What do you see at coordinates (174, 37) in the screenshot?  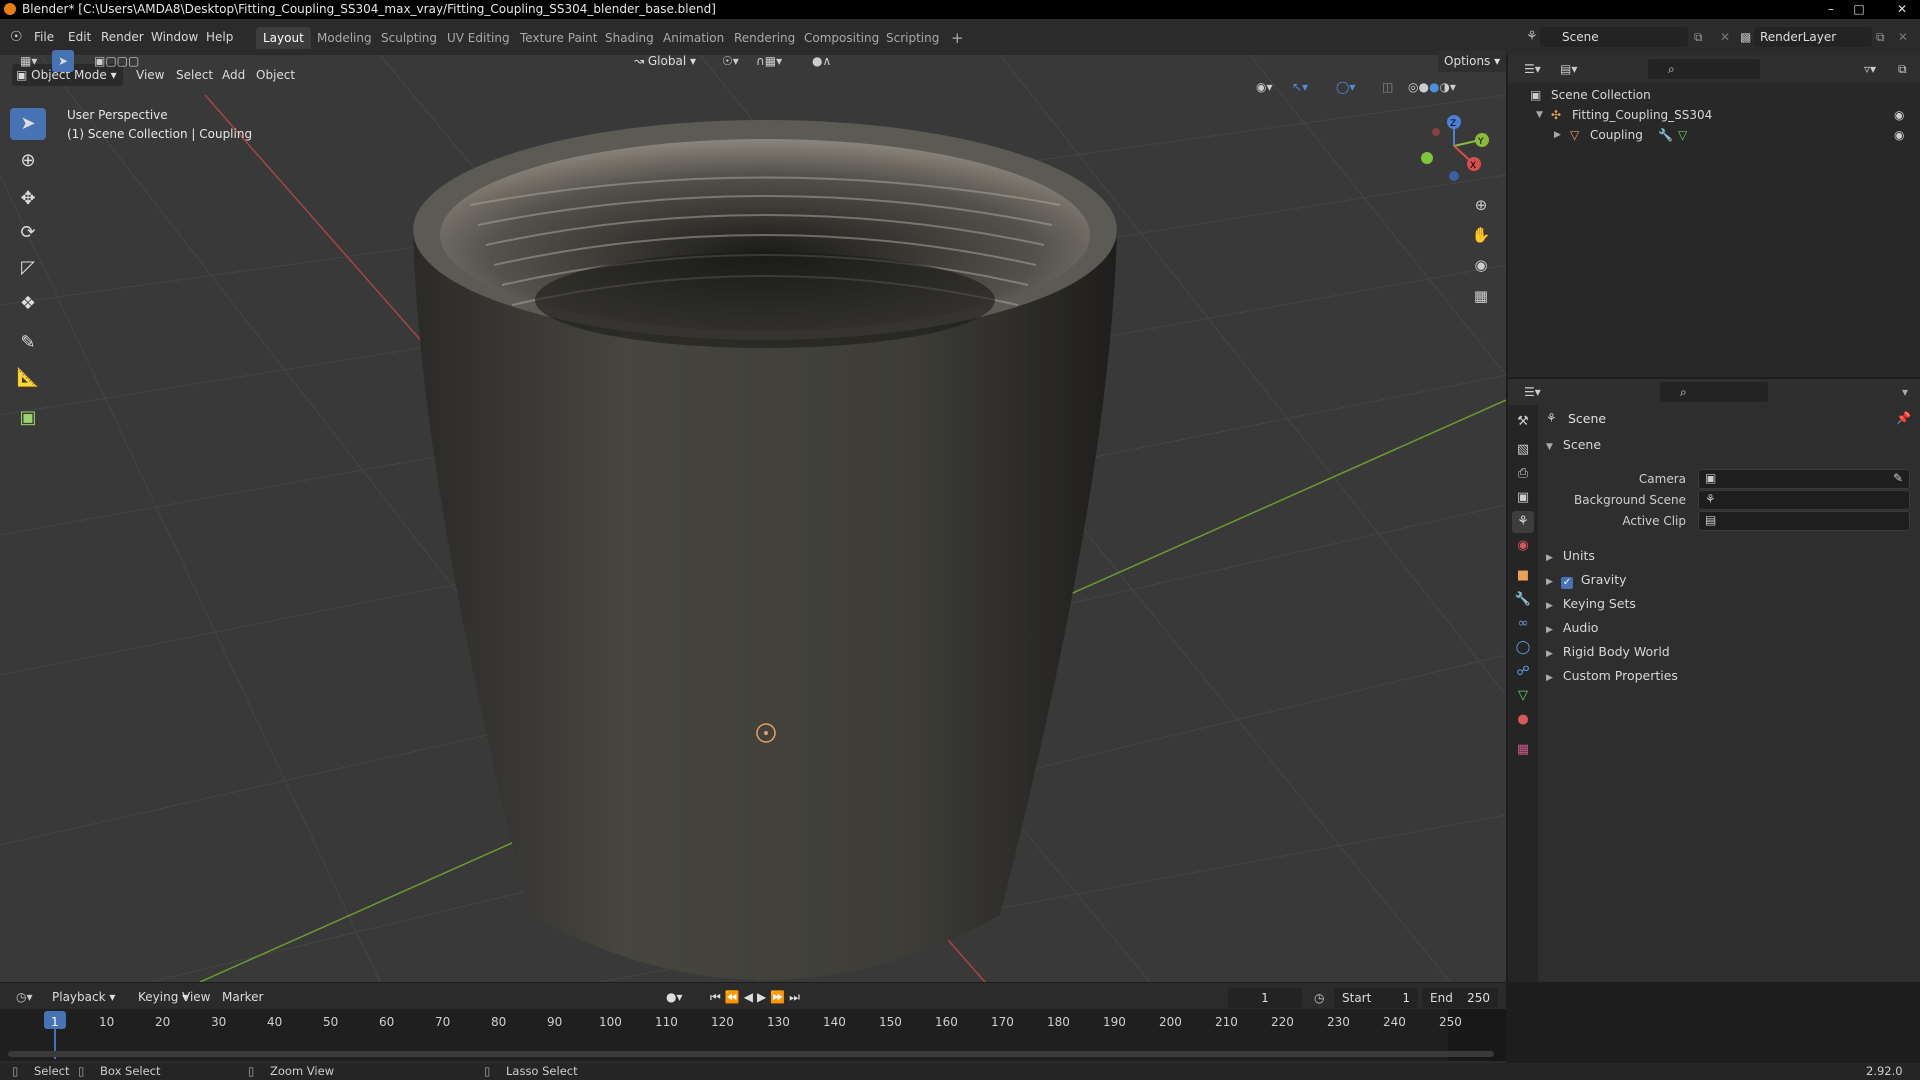 I see `menu-window: Window` at bounding box center [174, 37].